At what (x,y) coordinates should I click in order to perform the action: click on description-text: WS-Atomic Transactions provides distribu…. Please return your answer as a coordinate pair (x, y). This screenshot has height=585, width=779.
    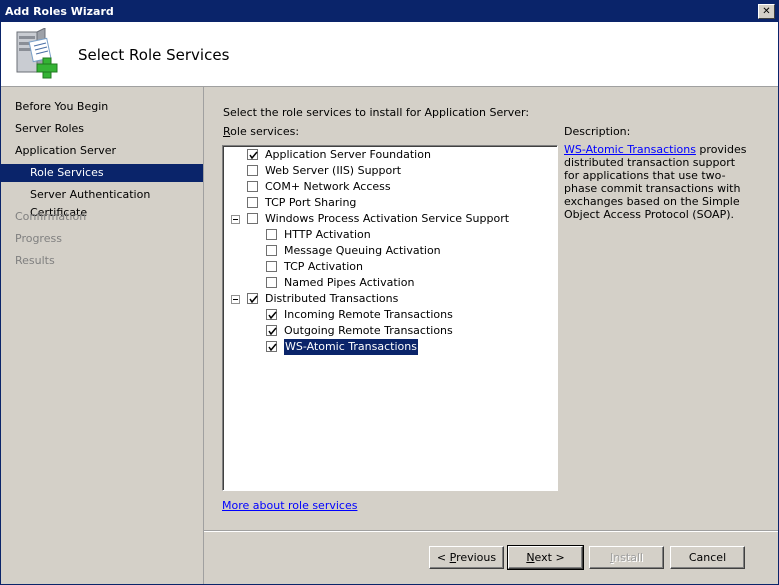
    Looking at the image, I should click on (656, 182).